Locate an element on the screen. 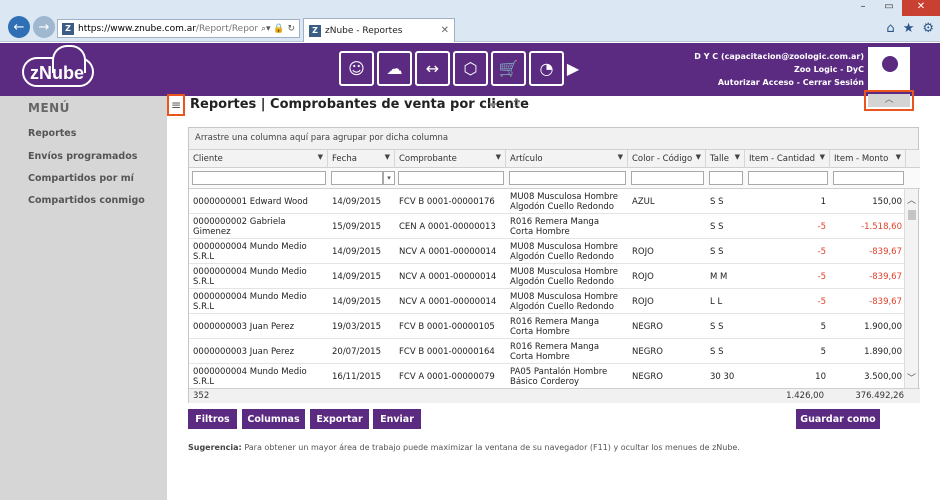  minimize-icon: – is located at coordinates (863, 8).